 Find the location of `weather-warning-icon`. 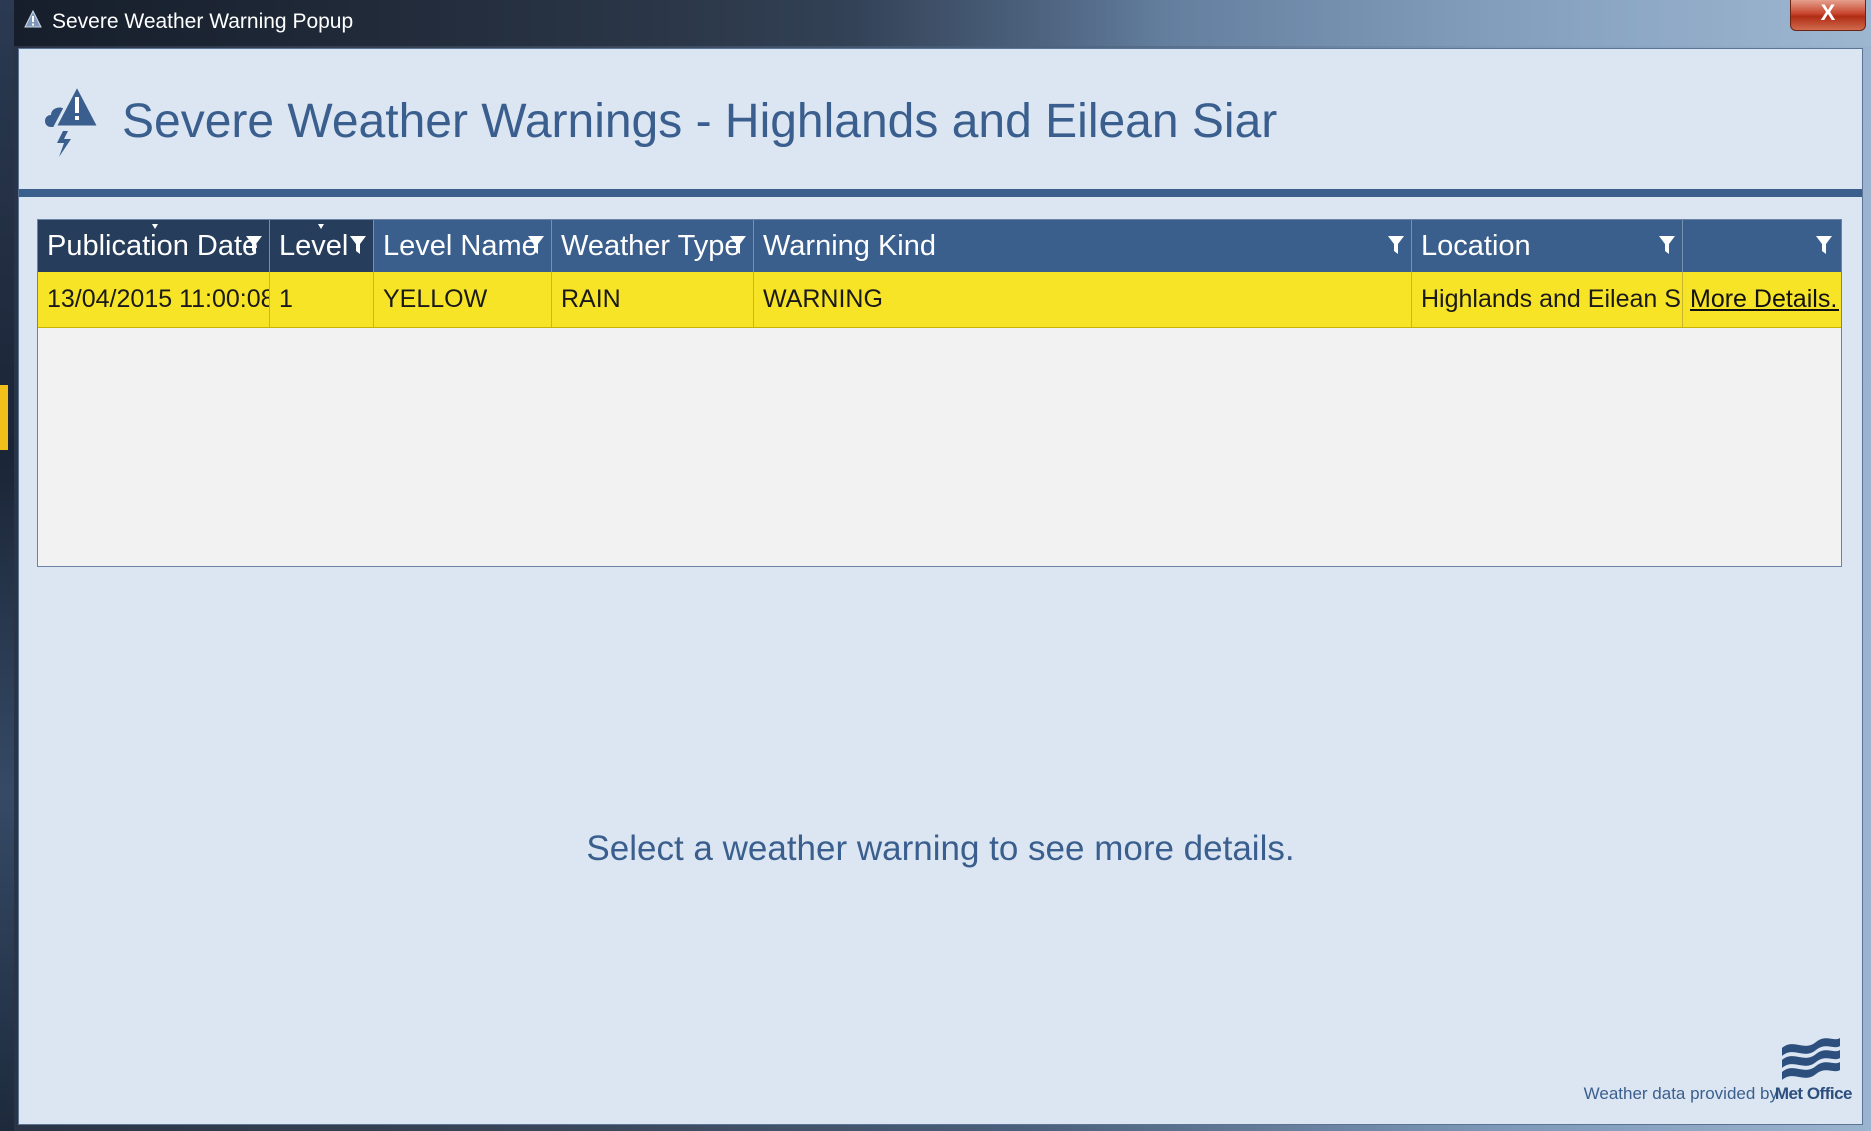

weather-warning-icon is located at coordinates (33, 18).